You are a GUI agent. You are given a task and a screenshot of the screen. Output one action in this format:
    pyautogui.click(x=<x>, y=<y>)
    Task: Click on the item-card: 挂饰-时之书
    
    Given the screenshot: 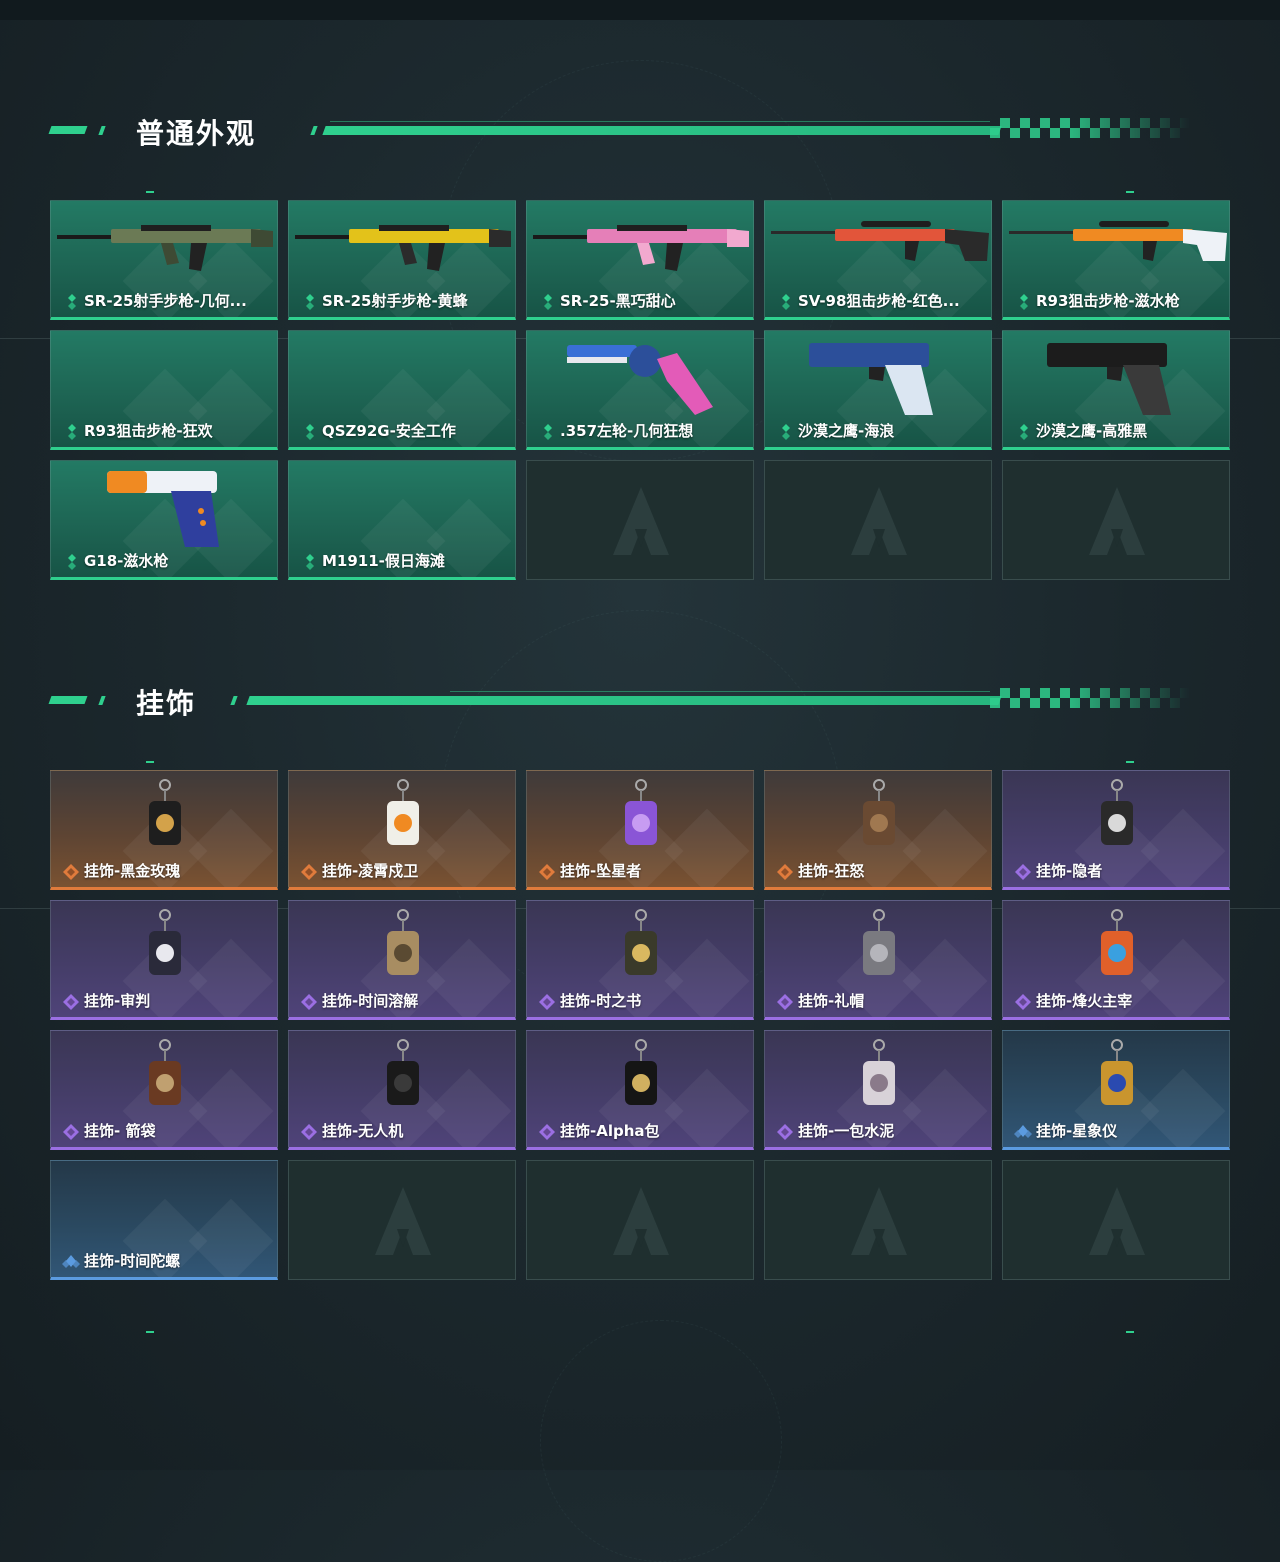 What is the action you would take?
    pyautogui.click(x=640, y=960)
    